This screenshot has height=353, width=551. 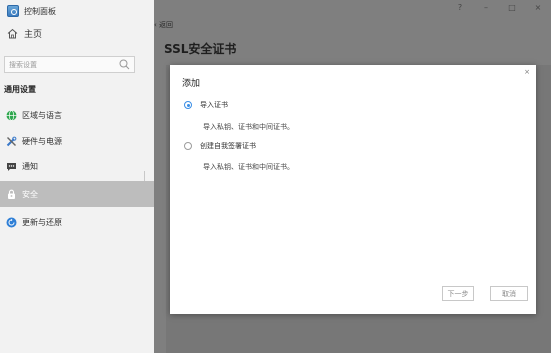 What do you see at coordinates (191, 84) in the screenshot?
I see `dialog-title: 添加` at bounding box center [191, 84].